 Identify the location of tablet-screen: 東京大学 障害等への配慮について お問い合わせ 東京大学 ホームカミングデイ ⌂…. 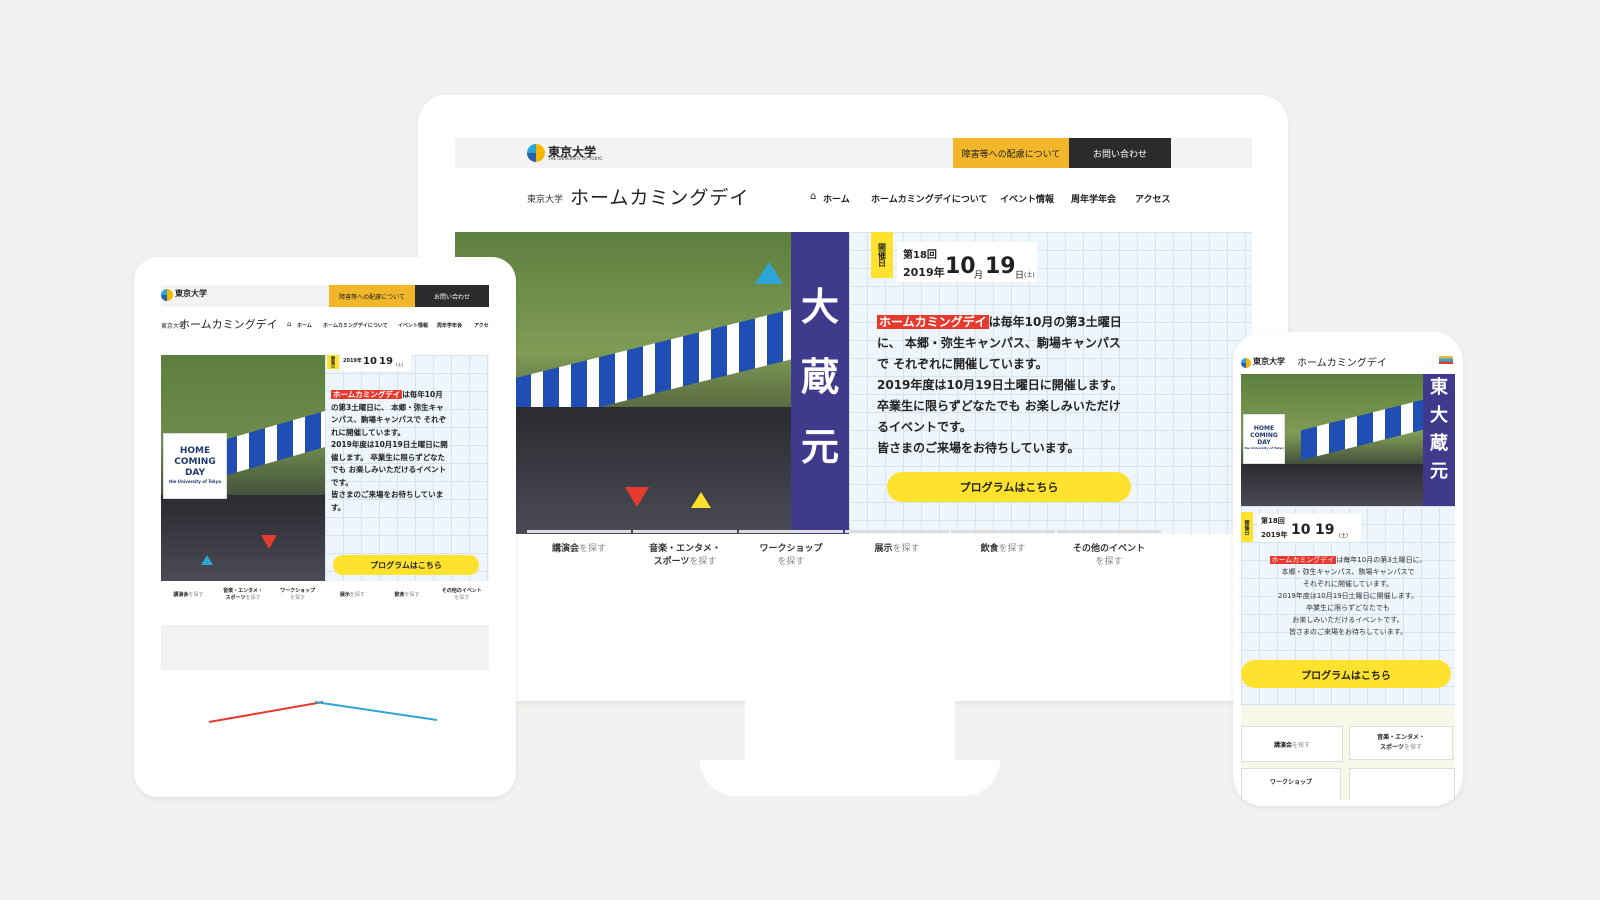
(325, 477).